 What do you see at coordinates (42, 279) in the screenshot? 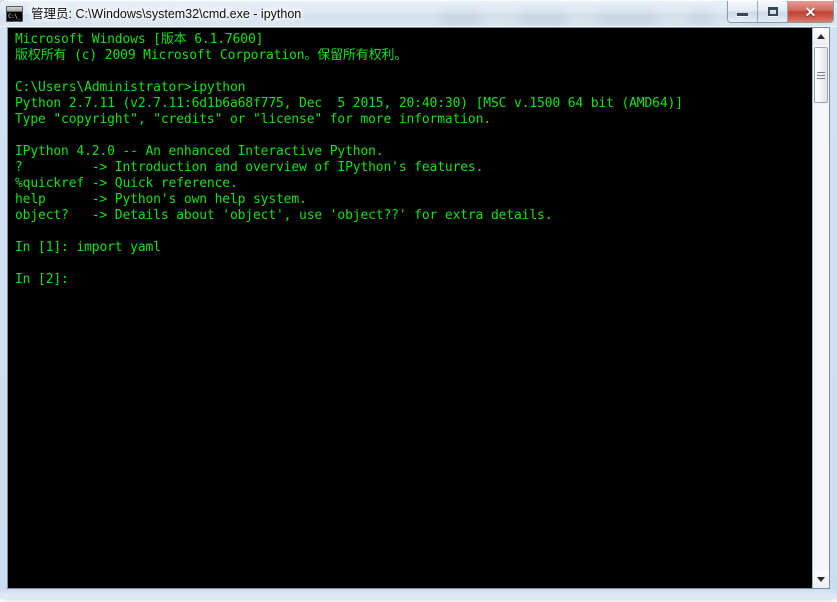
I see `console-line: In [2]:` at bounding box center [42, 279].